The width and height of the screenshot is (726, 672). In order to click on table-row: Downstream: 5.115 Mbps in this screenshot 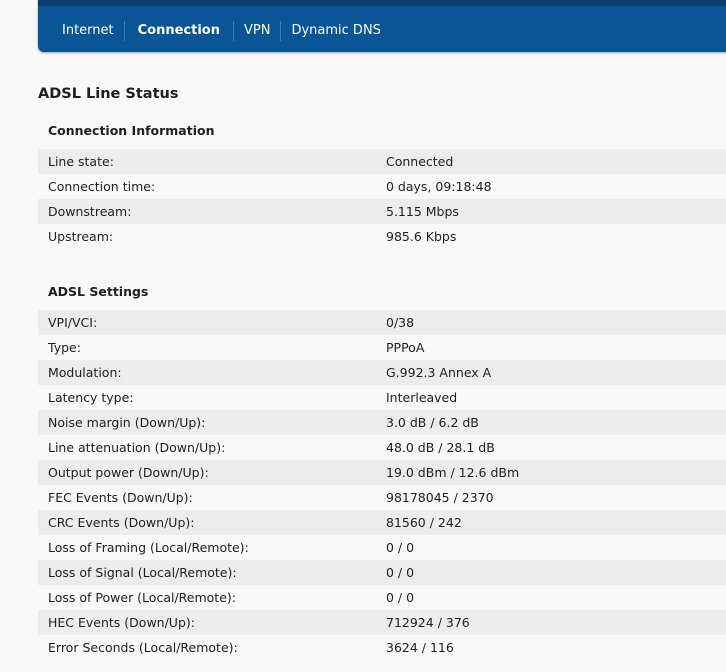, I will do `click(382, 211)`.